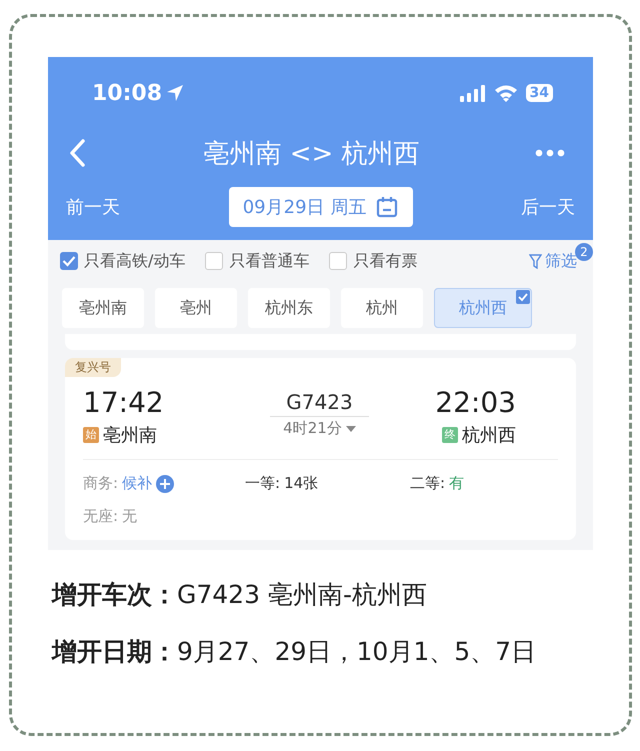 The image size is (640, 751). Describe the element at coordinates (130, 516) in the screenshot. I see `seat-availability: 无` at that location.